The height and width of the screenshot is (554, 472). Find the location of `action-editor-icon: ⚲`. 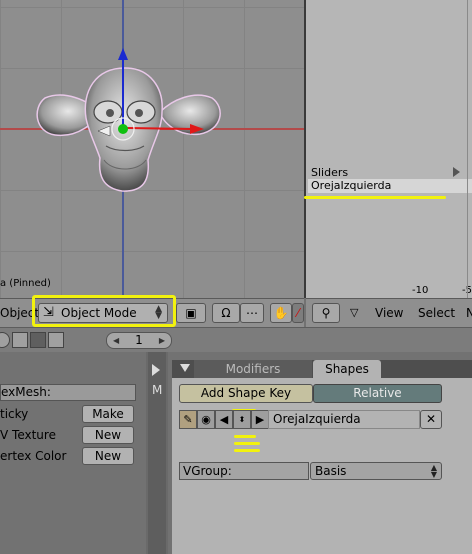

action-editor-icon: ⚲ is located at coordinates (326, 313).